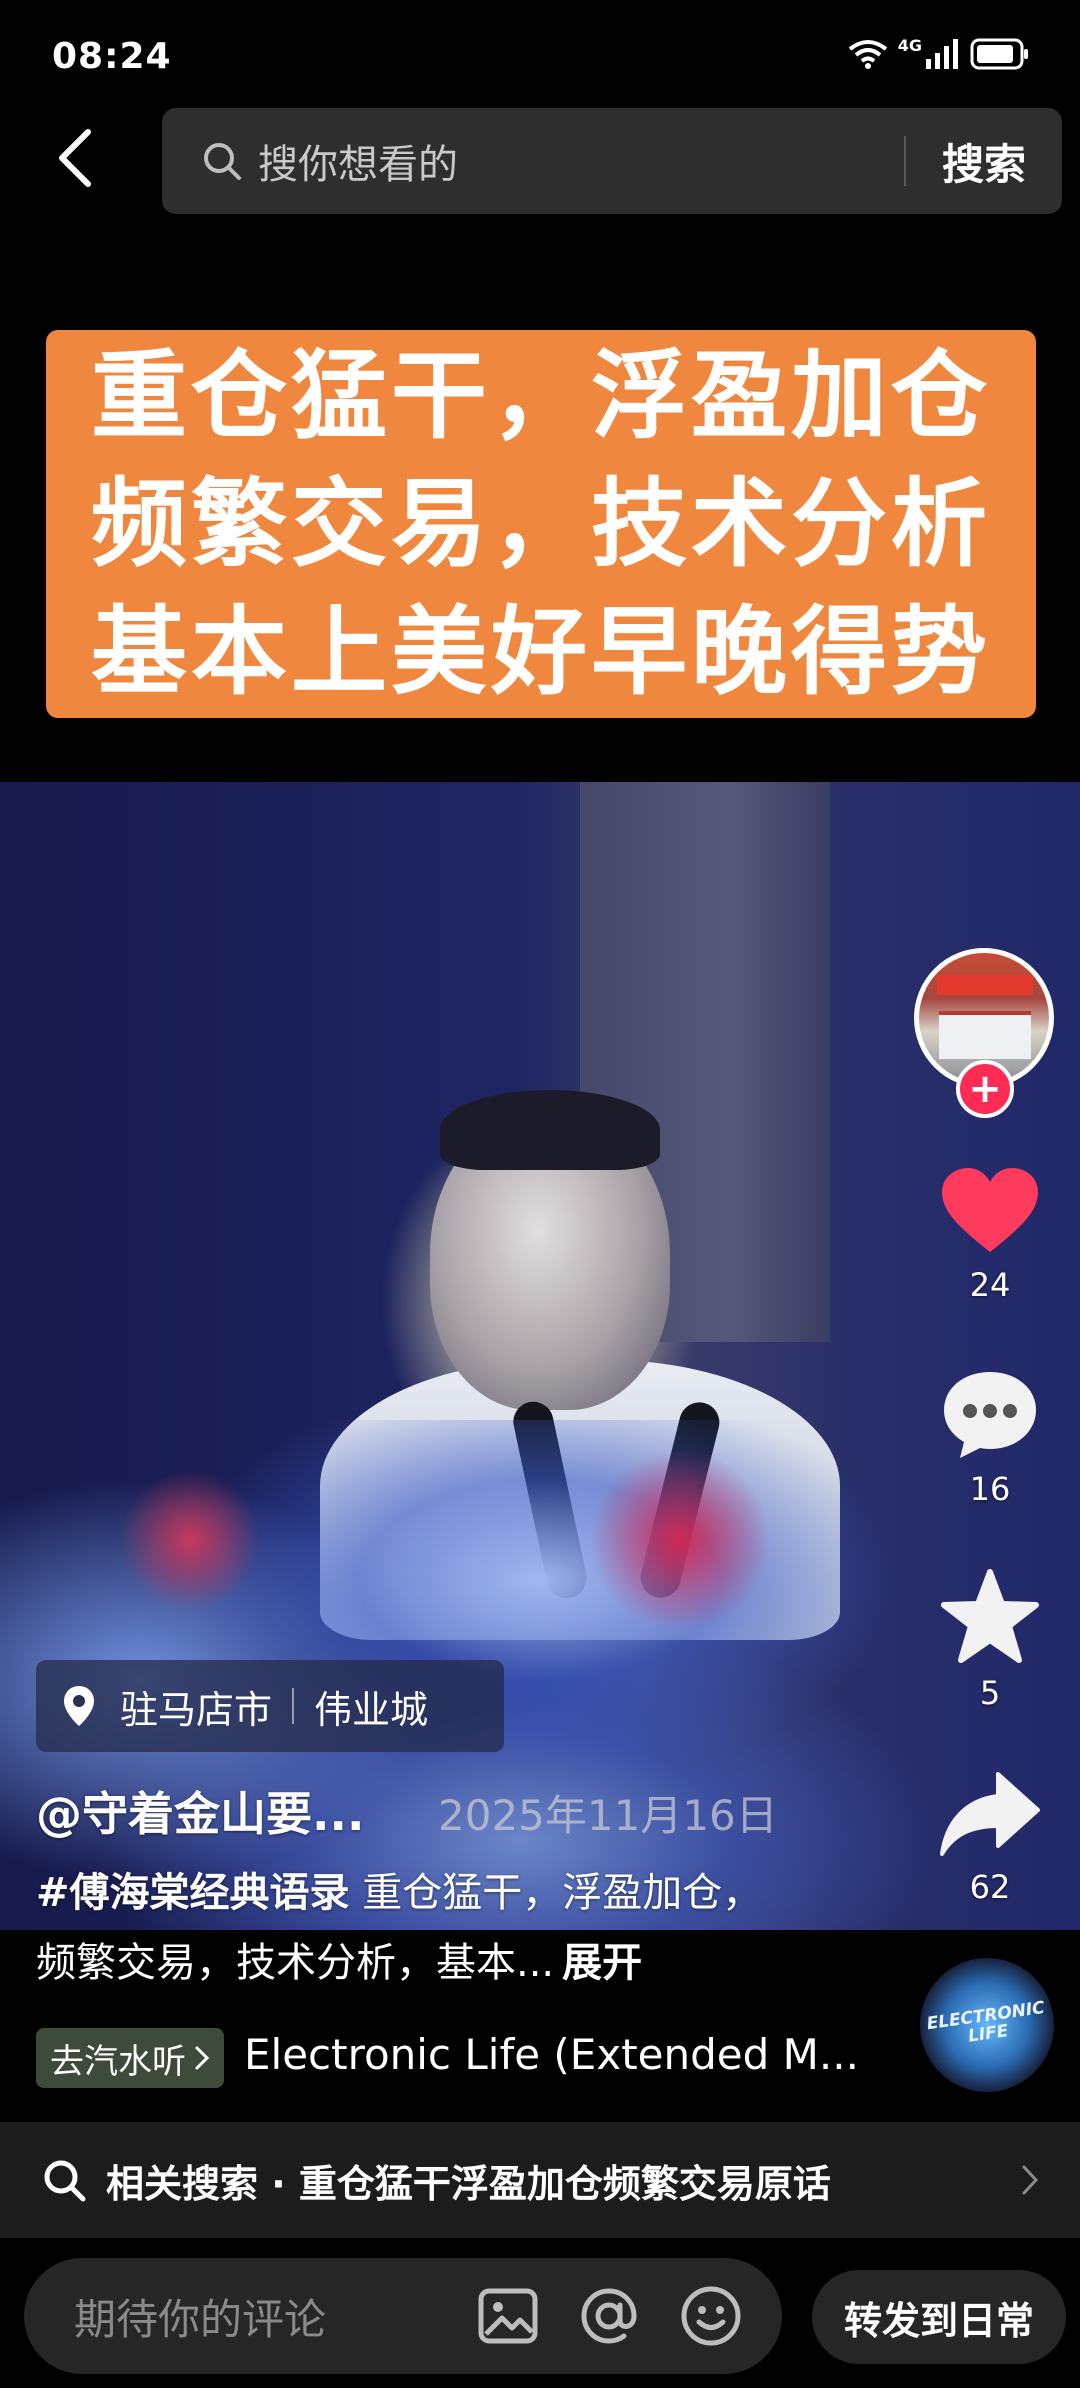  I want to click on wifi-icon, so click(868, 54).